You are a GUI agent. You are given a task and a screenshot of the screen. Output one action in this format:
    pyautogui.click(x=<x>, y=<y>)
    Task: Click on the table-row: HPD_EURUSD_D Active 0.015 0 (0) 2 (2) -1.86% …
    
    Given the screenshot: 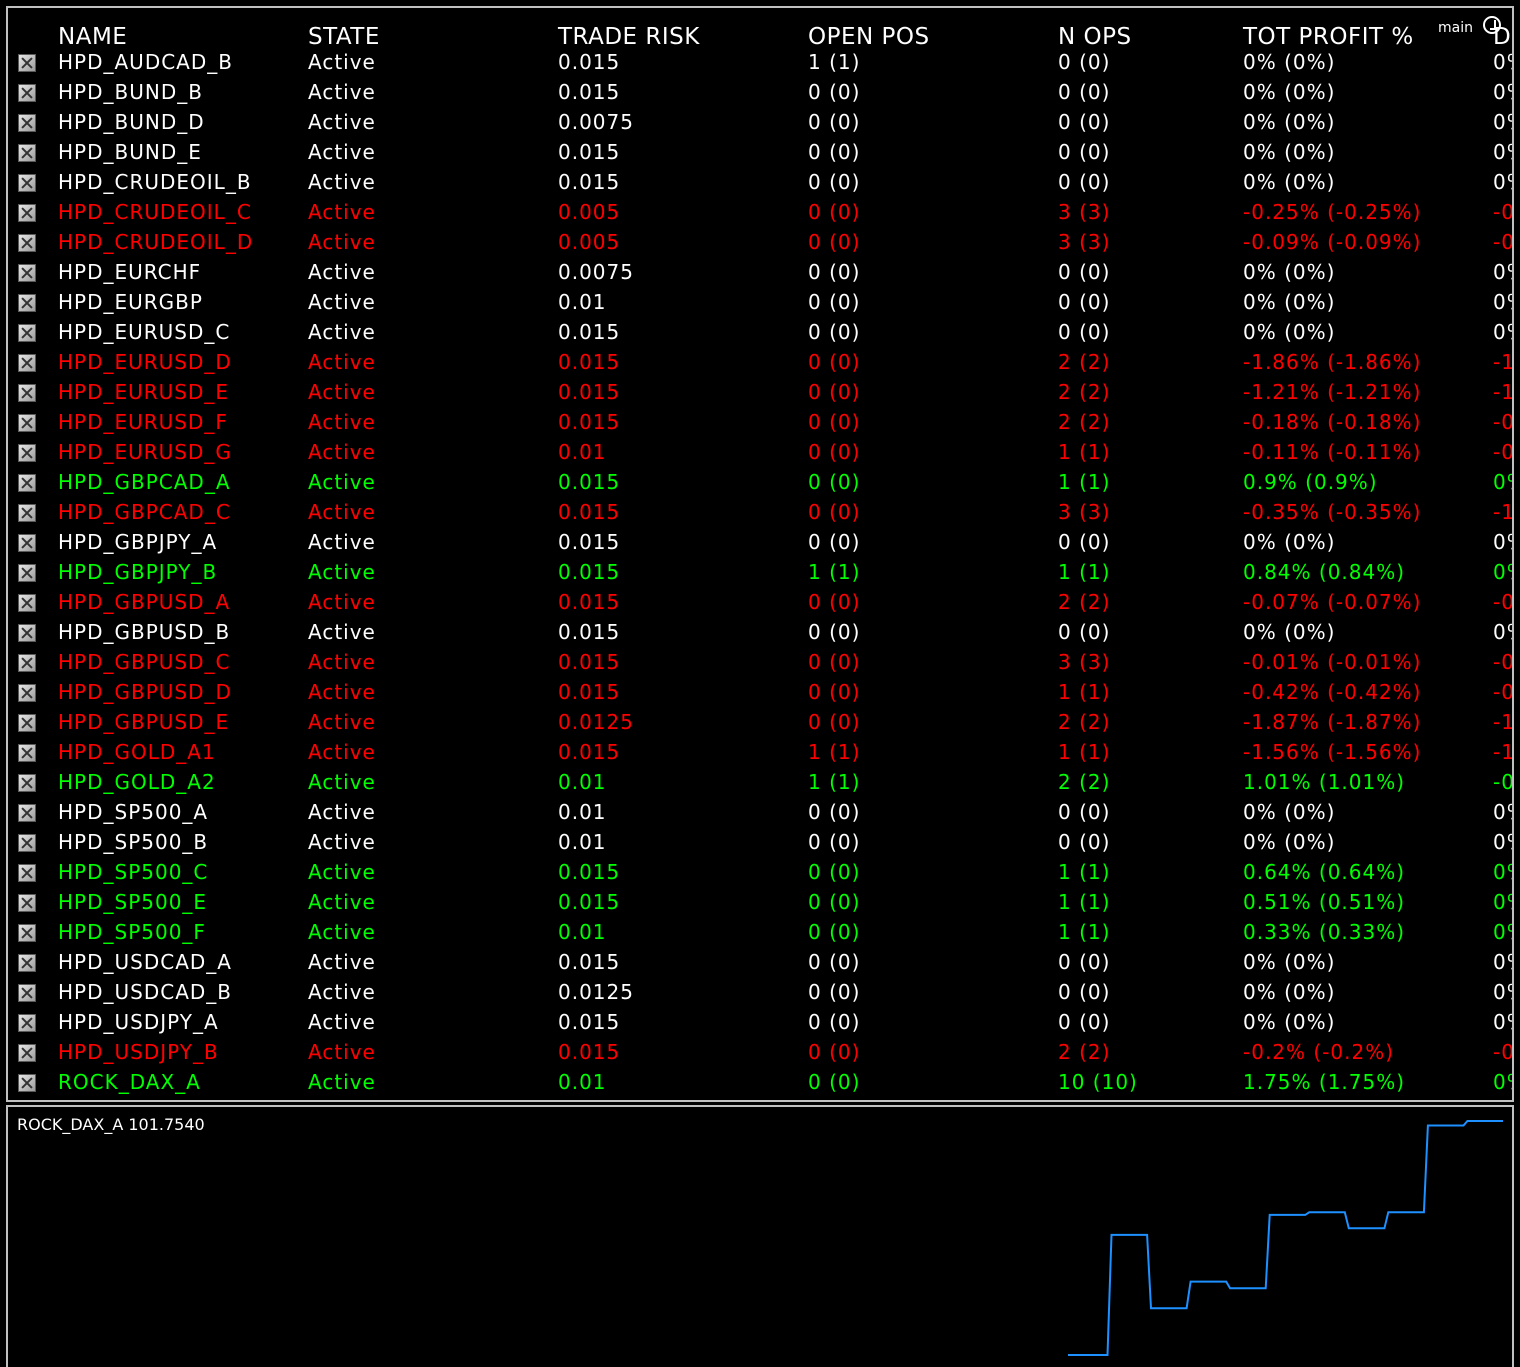 What is the action you would take?
    pyautogui.click(x=760, y=363)
    